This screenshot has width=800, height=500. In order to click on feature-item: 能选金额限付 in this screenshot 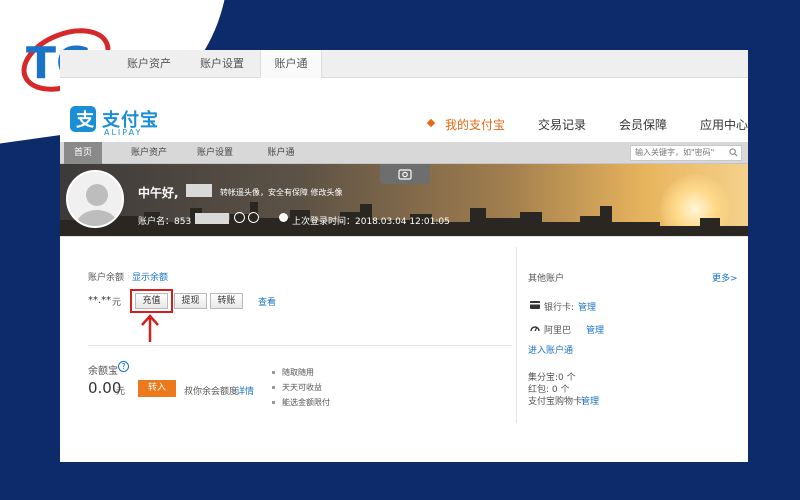, I will do `click(306, 402)`.